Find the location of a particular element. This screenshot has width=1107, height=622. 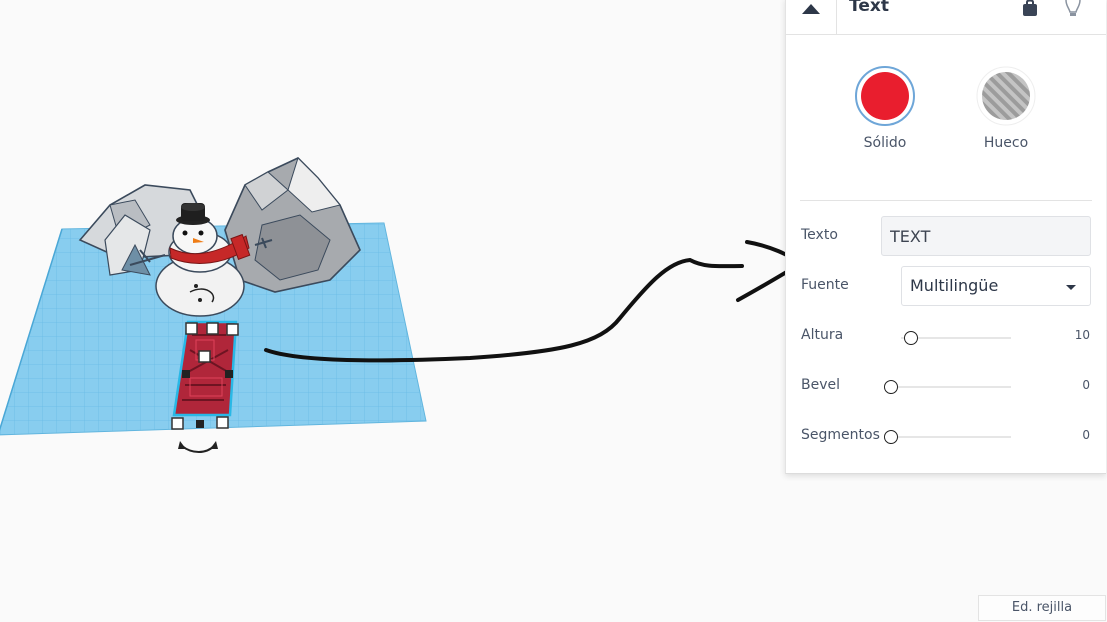

resize-handle-bottom-right is located at coordinates (222, 422).